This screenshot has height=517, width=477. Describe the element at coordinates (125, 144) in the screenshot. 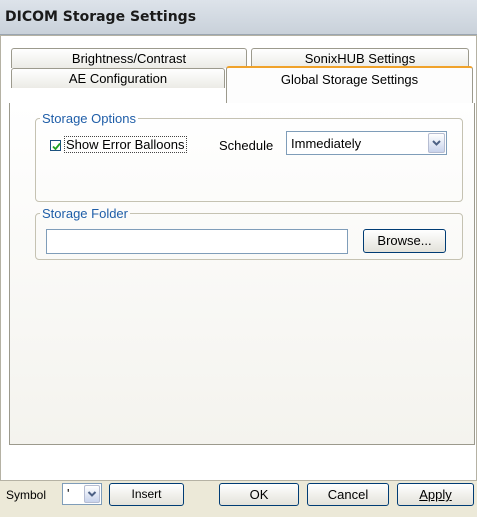

I see `show-error-balloons-label: Show Error Balloons` at that location.